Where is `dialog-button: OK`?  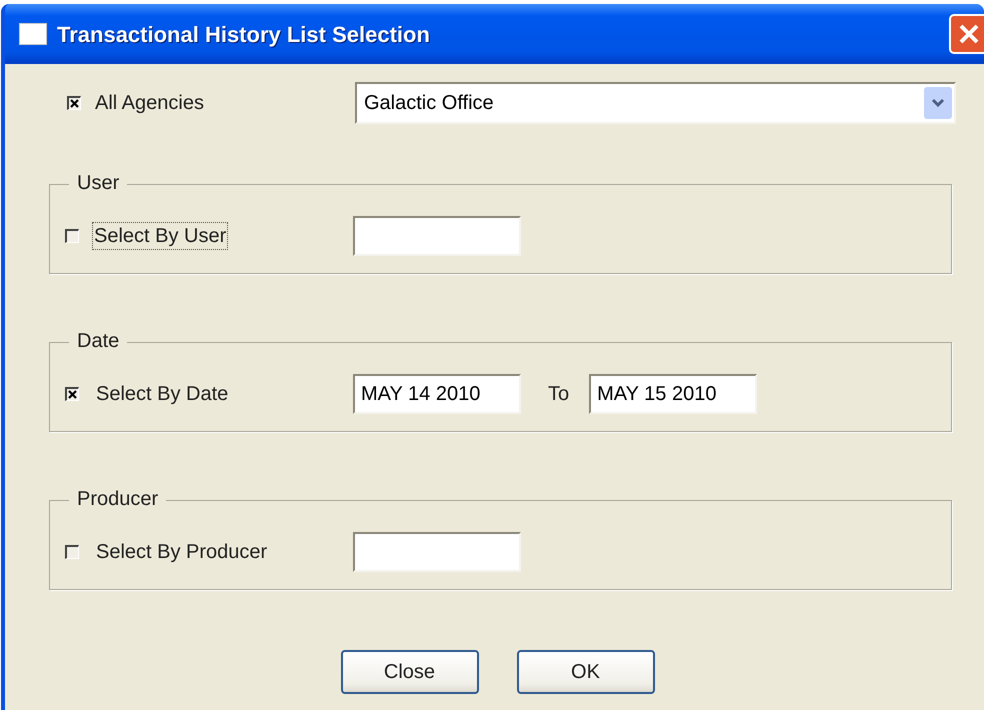 dialog-button: OK is located at coordinates (585, 672).